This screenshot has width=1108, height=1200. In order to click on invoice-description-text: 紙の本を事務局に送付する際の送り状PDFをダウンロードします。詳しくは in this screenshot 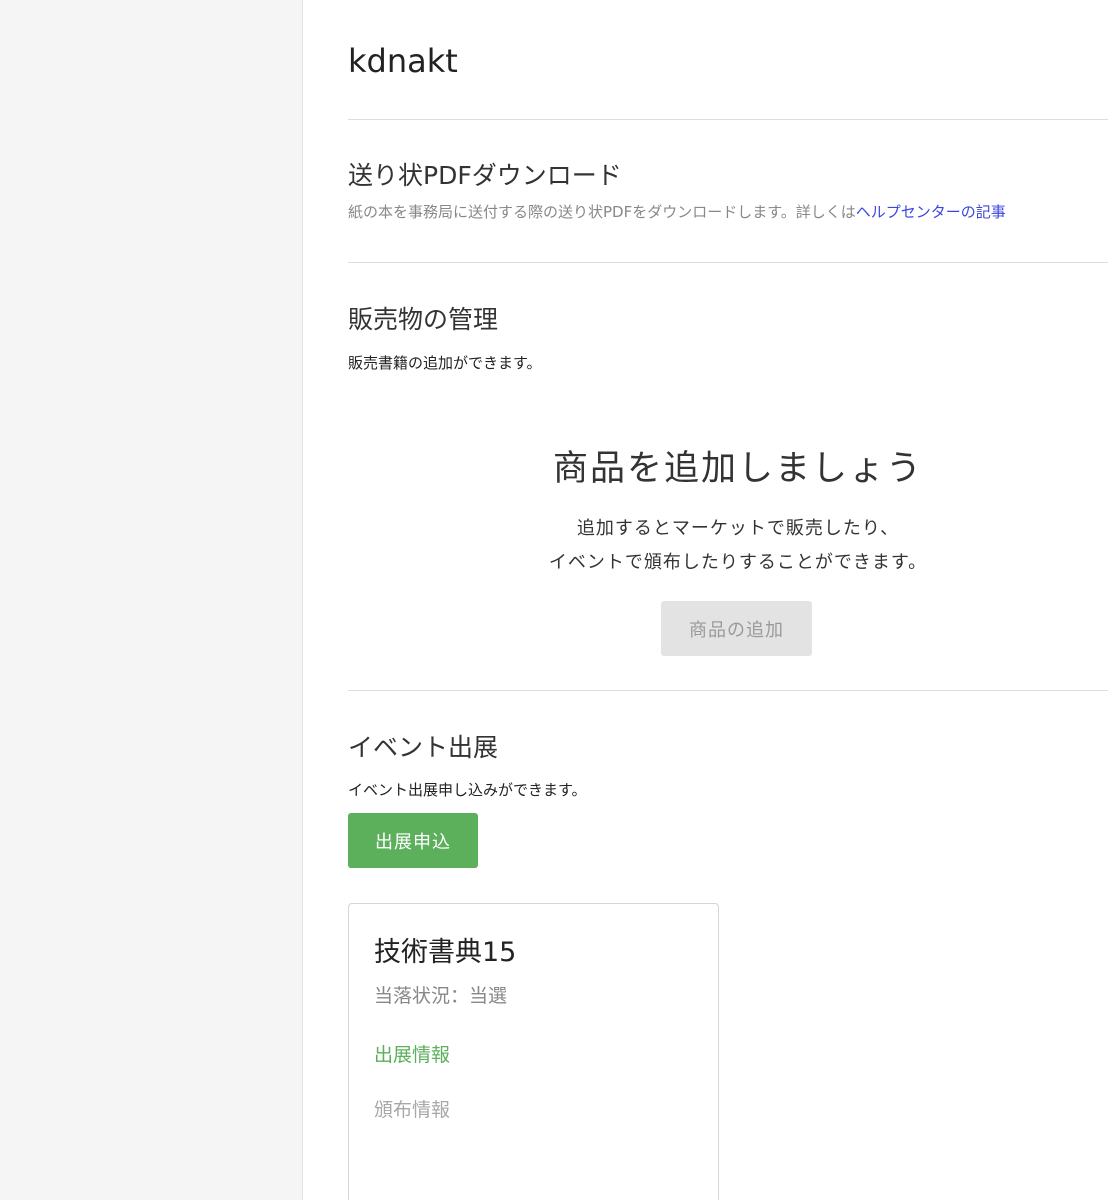, I will do `click(602, 212)`.